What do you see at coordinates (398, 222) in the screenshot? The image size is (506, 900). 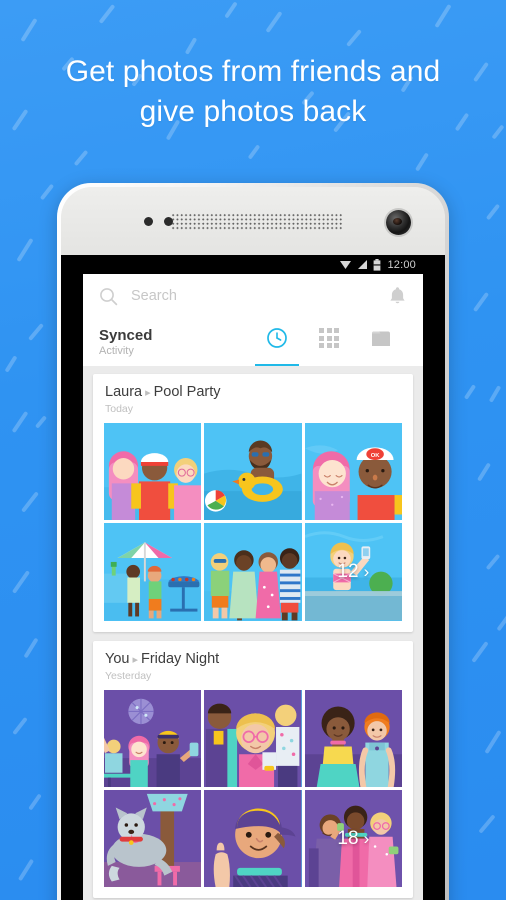 I see `front-camera-icon` at bounding box center [398, 222].